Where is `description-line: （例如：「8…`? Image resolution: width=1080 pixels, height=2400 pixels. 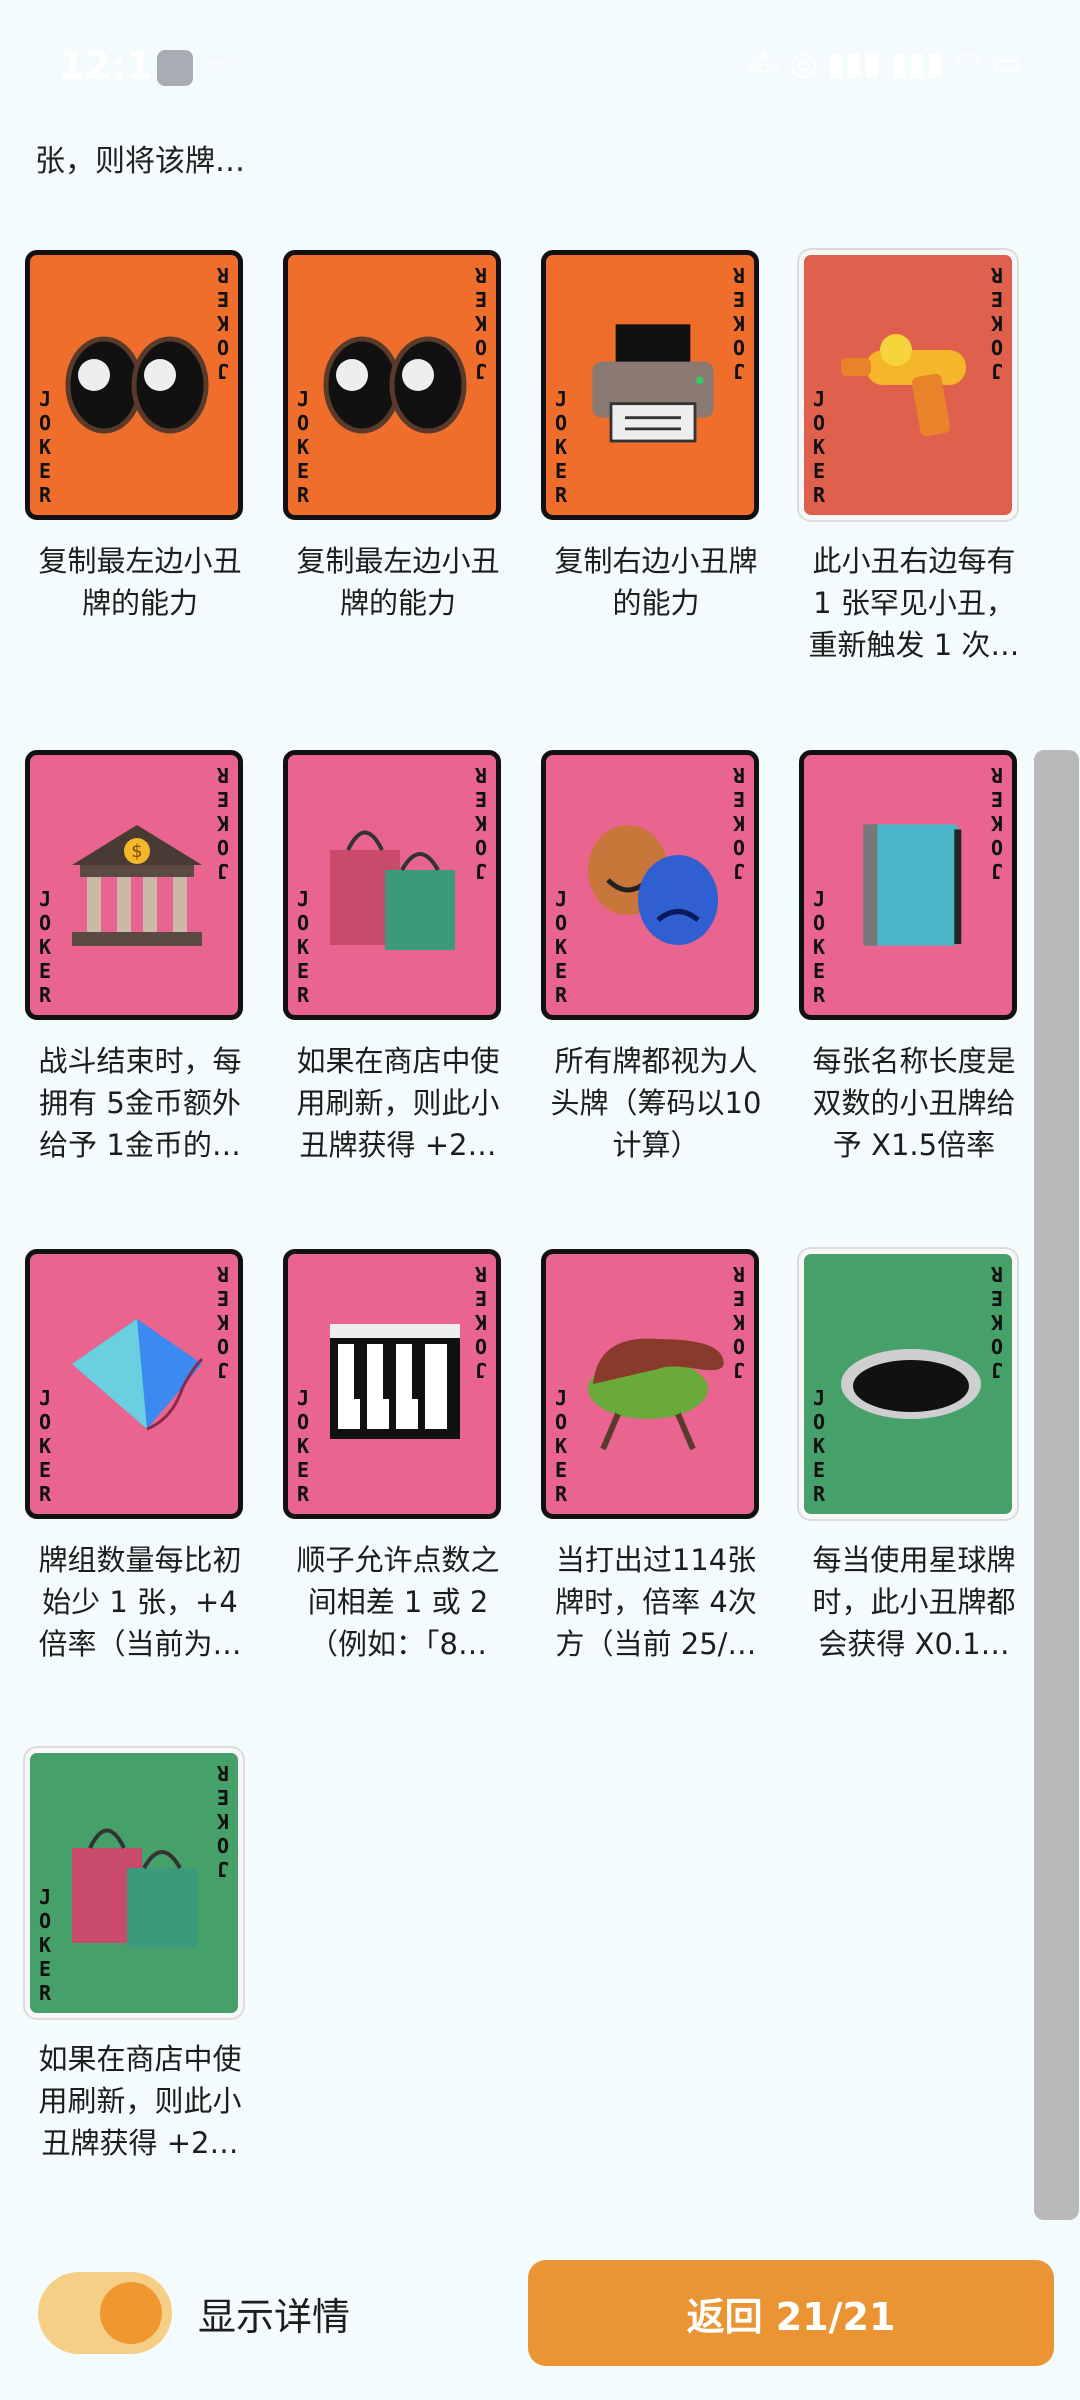
description-line: （例如：「8… is located at coordinates (398, 1644).